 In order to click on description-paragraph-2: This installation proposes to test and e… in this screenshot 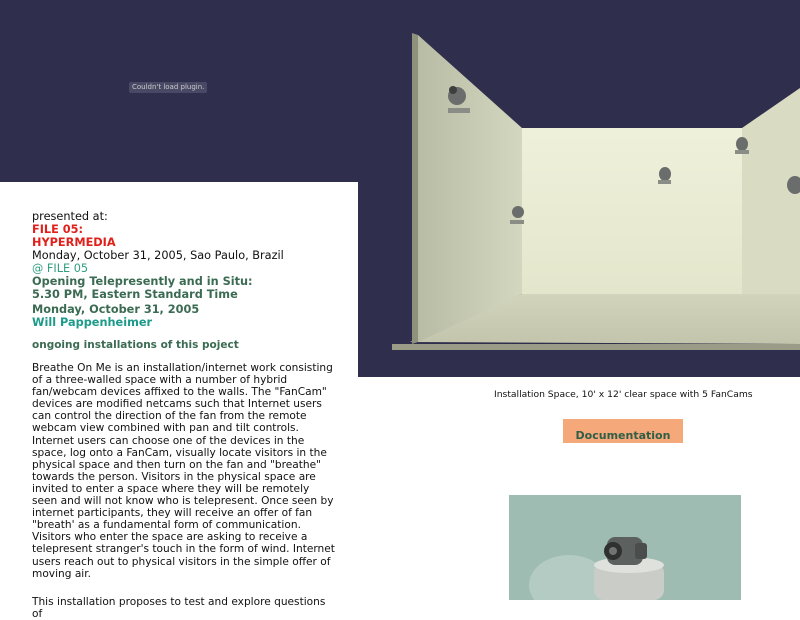, I will do `click(179, 607)`.